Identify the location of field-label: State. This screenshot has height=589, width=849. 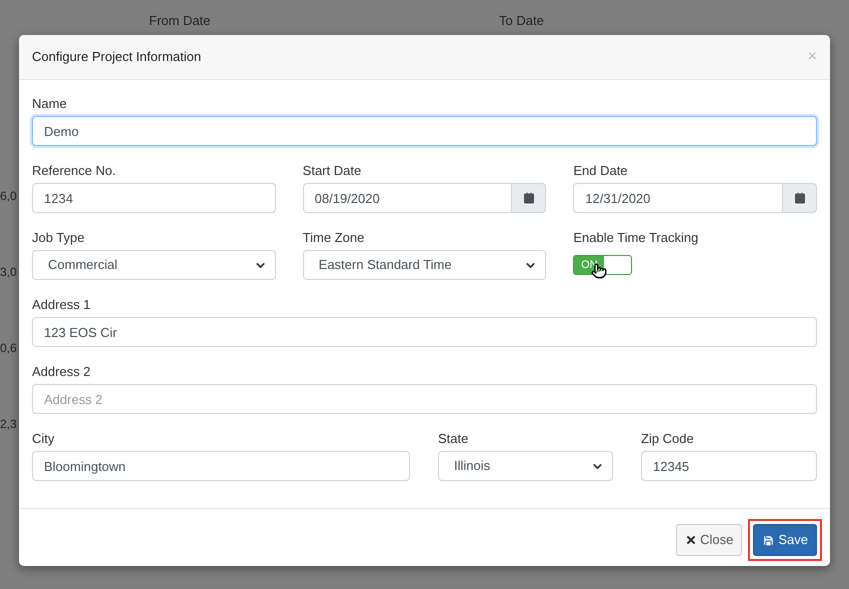
(454, 439).